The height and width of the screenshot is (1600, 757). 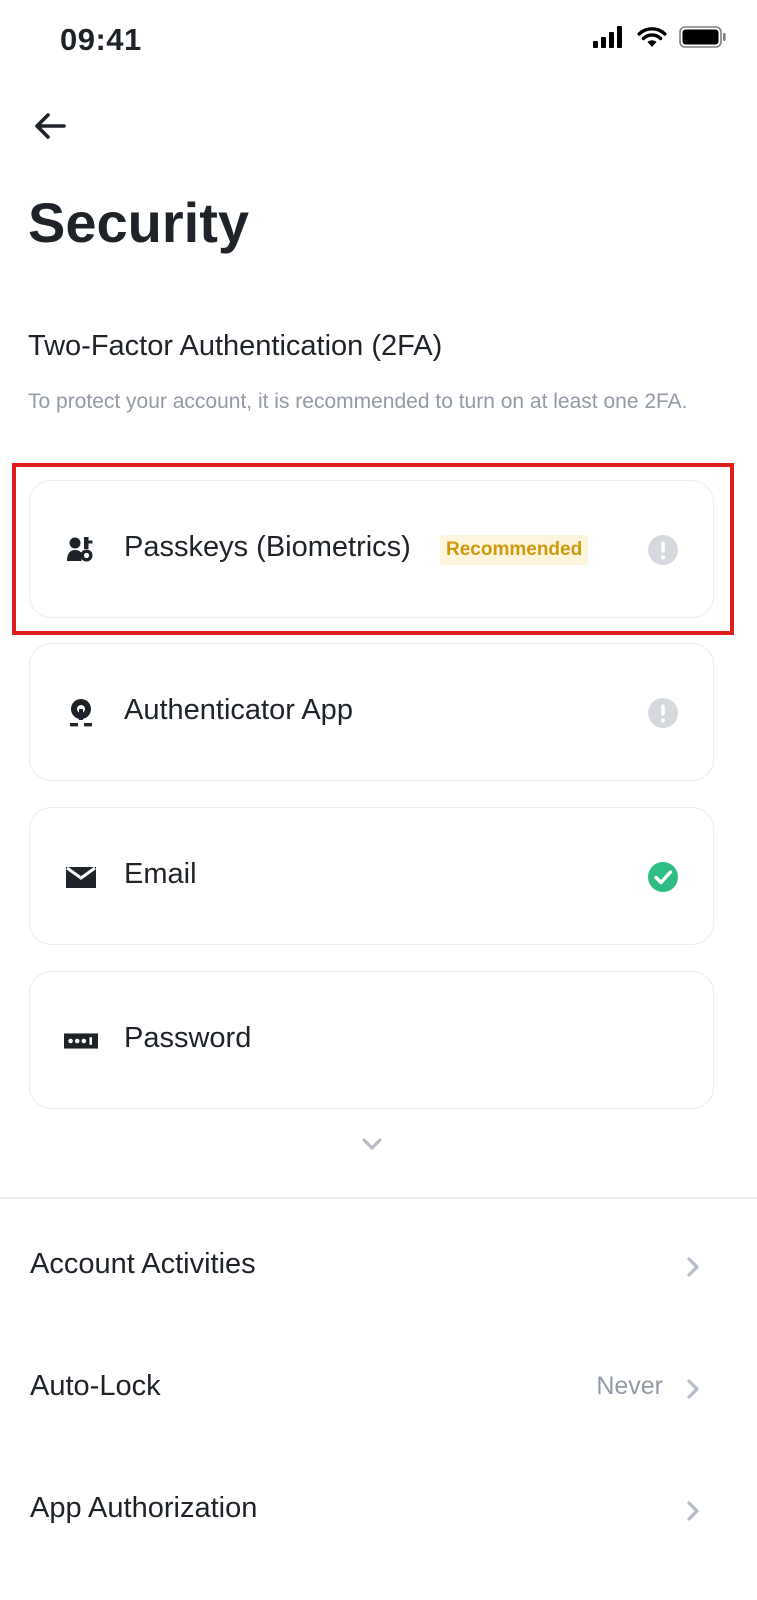 I want to click on authenticator-icon, so click(x=81, y=713).